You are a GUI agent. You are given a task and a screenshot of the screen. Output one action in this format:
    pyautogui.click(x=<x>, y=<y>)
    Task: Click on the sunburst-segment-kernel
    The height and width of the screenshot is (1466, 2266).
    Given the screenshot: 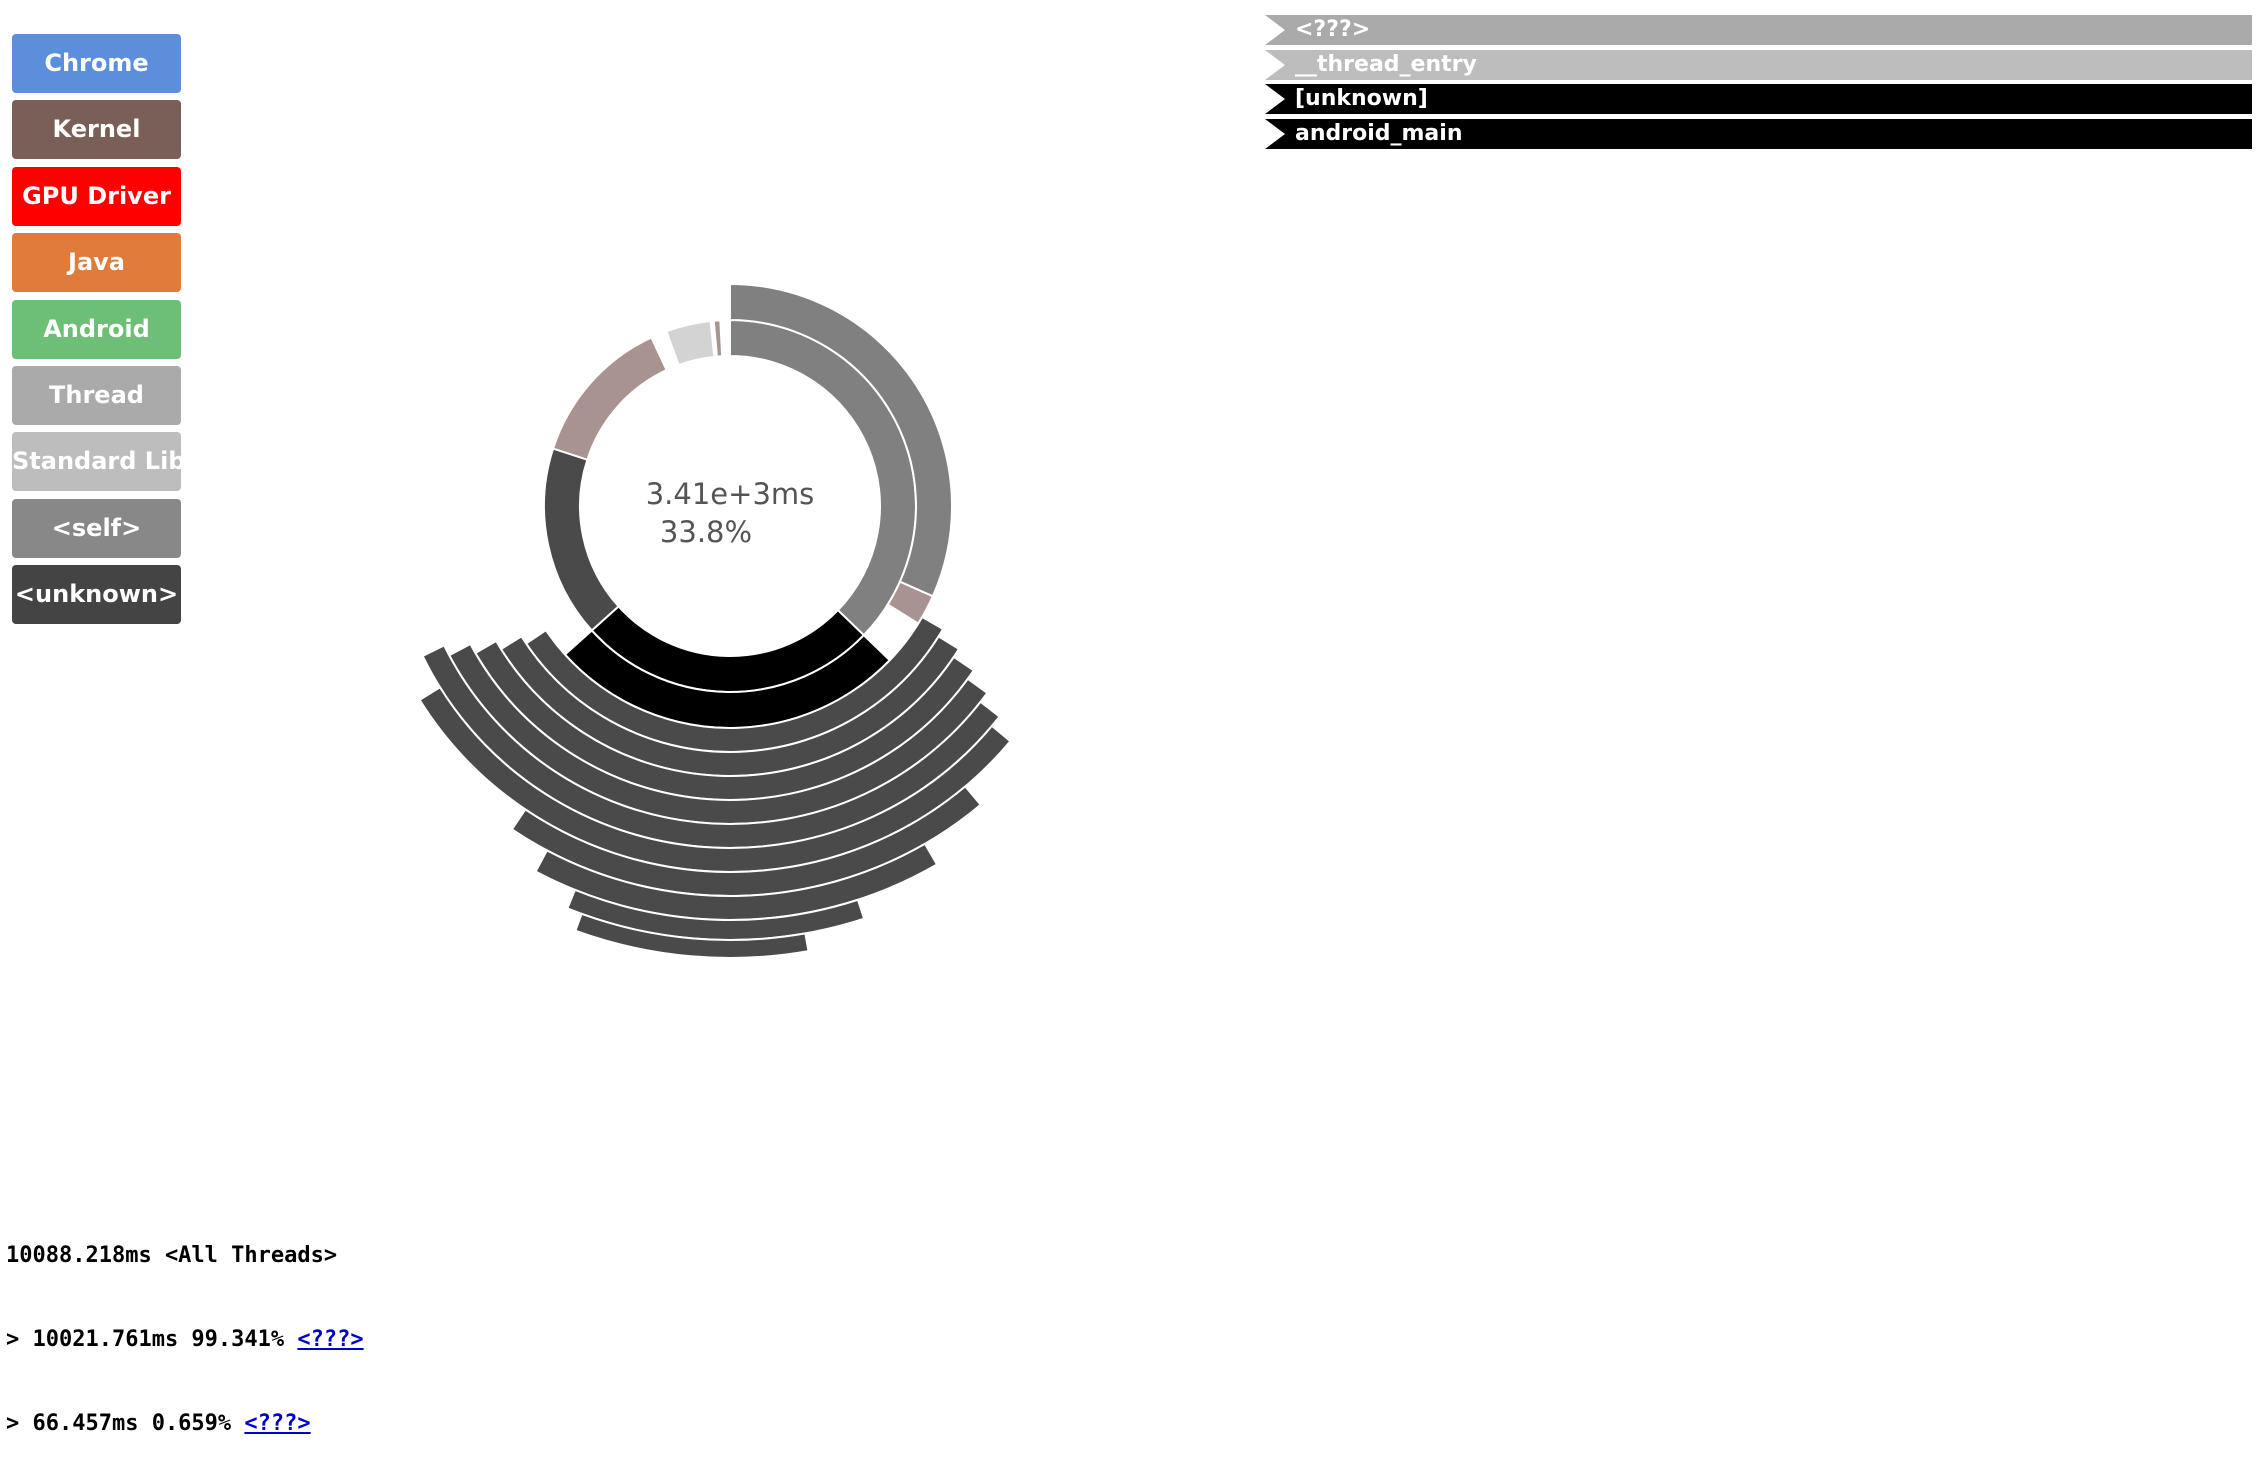 What is the action you would take?
    pyautogui.click(x=609, y=398)
    